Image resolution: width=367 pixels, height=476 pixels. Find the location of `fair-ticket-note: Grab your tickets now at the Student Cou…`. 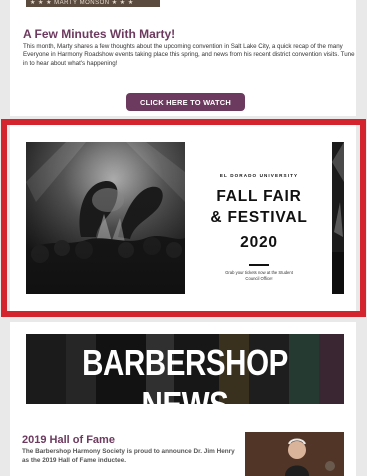

fair-ticket-note: Grab your tickets now at the Student Cou… is located at coordinates (259, 275).